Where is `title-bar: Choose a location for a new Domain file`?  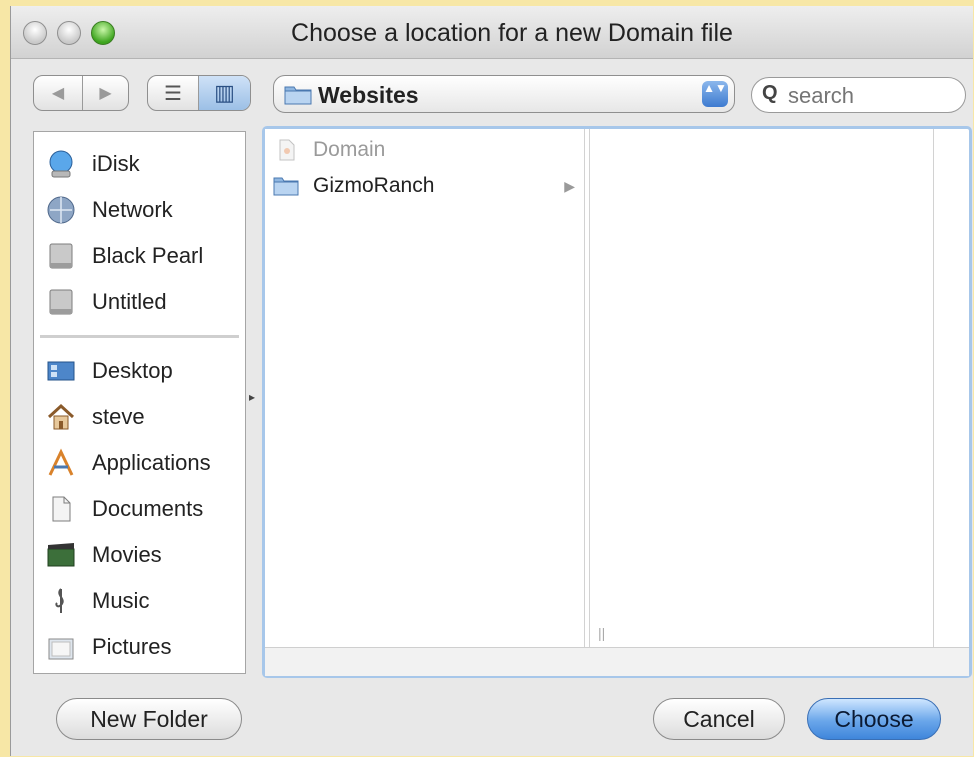 title-bar: Choose a location for a new Domain file is located at coordinates (492, 32).